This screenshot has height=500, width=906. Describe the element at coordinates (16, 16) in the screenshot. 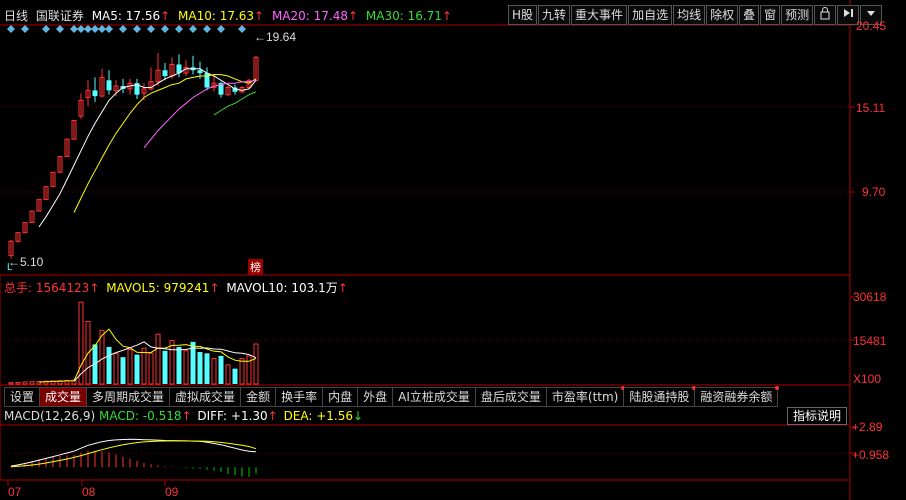

I see `period-label: 日线` at that location.